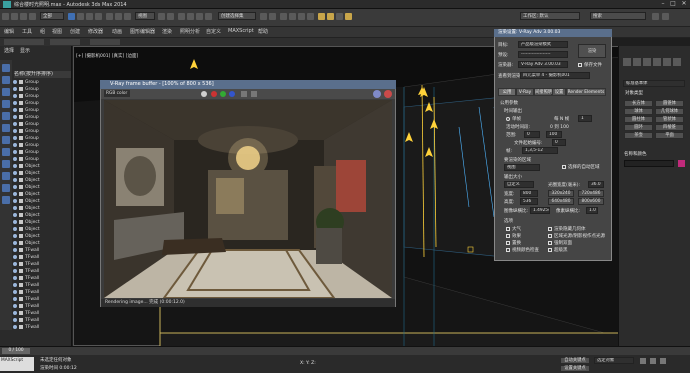 Image resolution: width=690 pixels, height=373 pixels. I want to click on tab-settings: 设置, so click(559, 92).